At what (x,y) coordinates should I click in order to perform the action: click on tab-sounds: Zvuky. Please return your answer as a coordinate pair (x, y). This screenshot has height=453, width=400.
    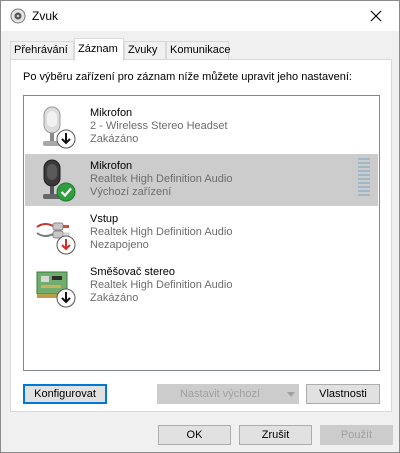
    Looking at the image, I should click on (145, 50).